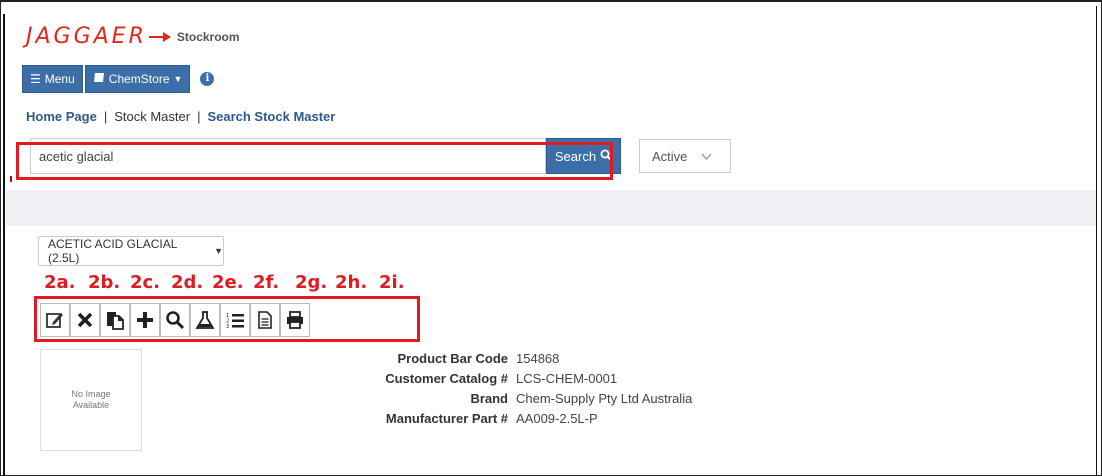 This screenshot has width=1102, height=476. What do you see at coordinates (59, 79) in the screenshot?
I see `menu-label: Menu` at bounding box center [59, 79].